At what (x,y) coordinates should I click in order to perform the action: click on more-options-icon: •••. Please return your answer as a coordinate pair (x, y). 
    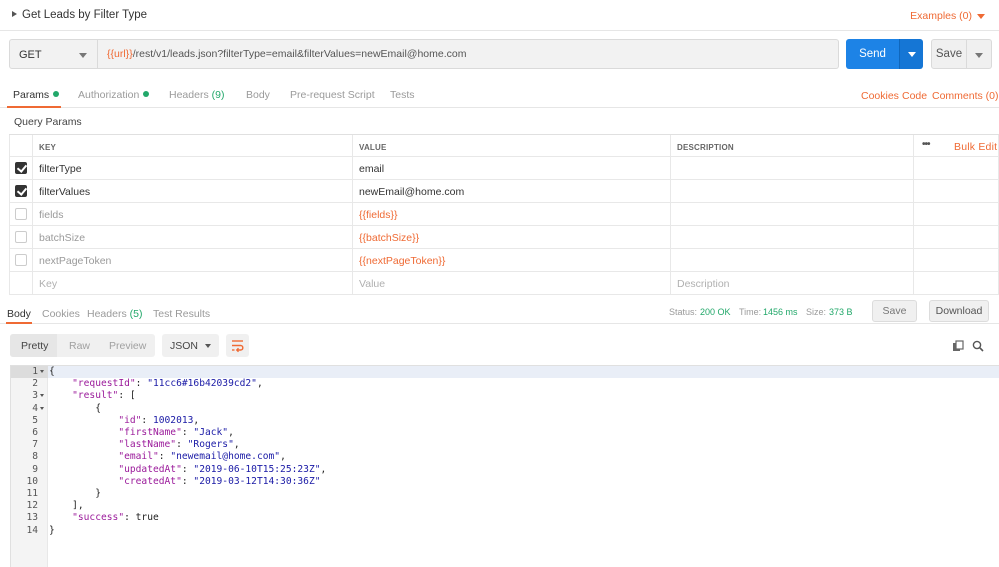
    Looking at the image, I should click on (926, 144).